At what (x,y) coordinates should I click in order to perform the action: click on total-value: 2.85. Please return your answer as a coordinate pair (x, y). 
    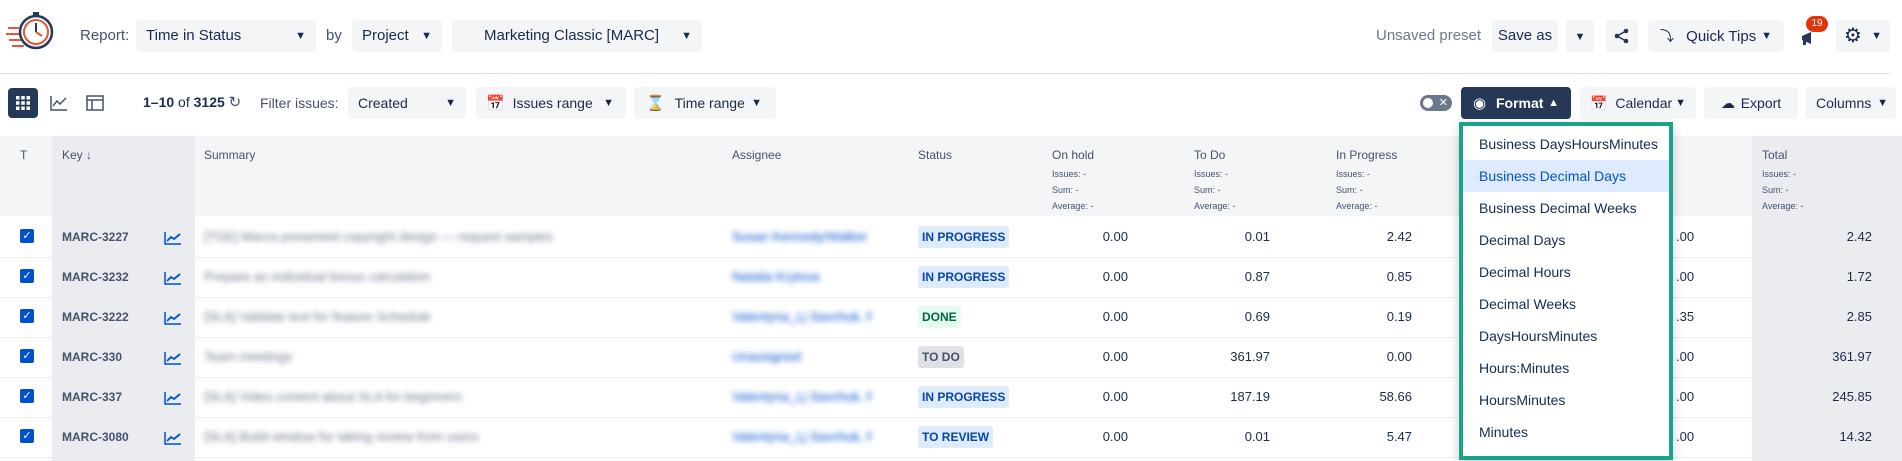
    Looking at the image, I should click on (1859, 316).